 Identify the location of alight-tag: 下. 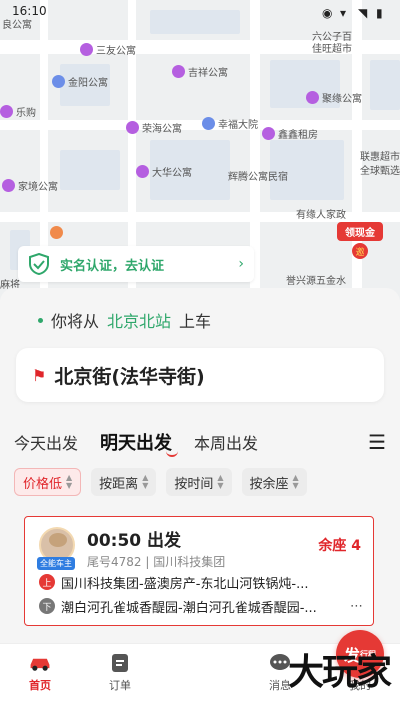
(47, 606).